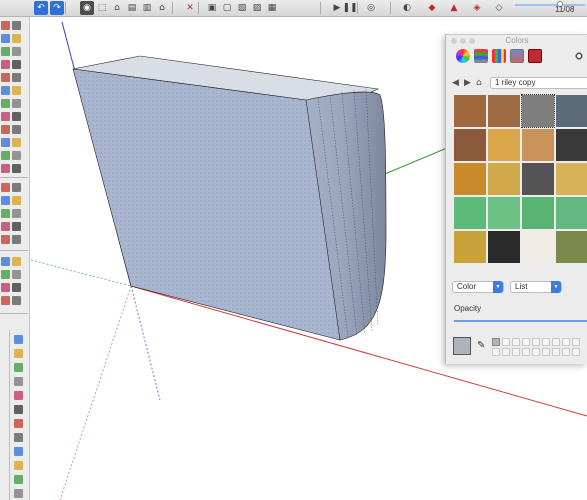 This screenshot has height=500, width=587. Describe the element at coordinates (227, 8) in the screenshot. I see `hidden-line-icon: ▢` at that location.